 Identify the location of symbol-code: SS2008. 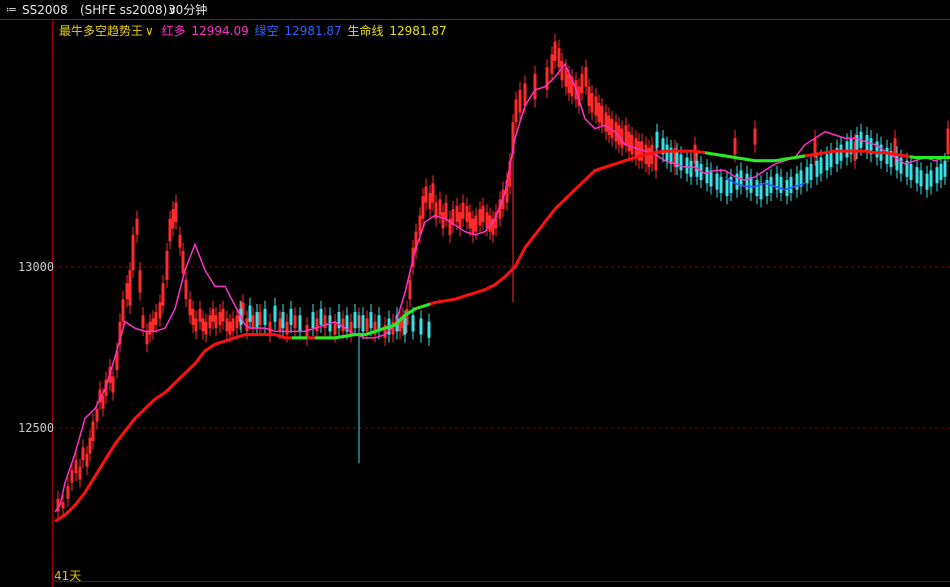
(45, 10).